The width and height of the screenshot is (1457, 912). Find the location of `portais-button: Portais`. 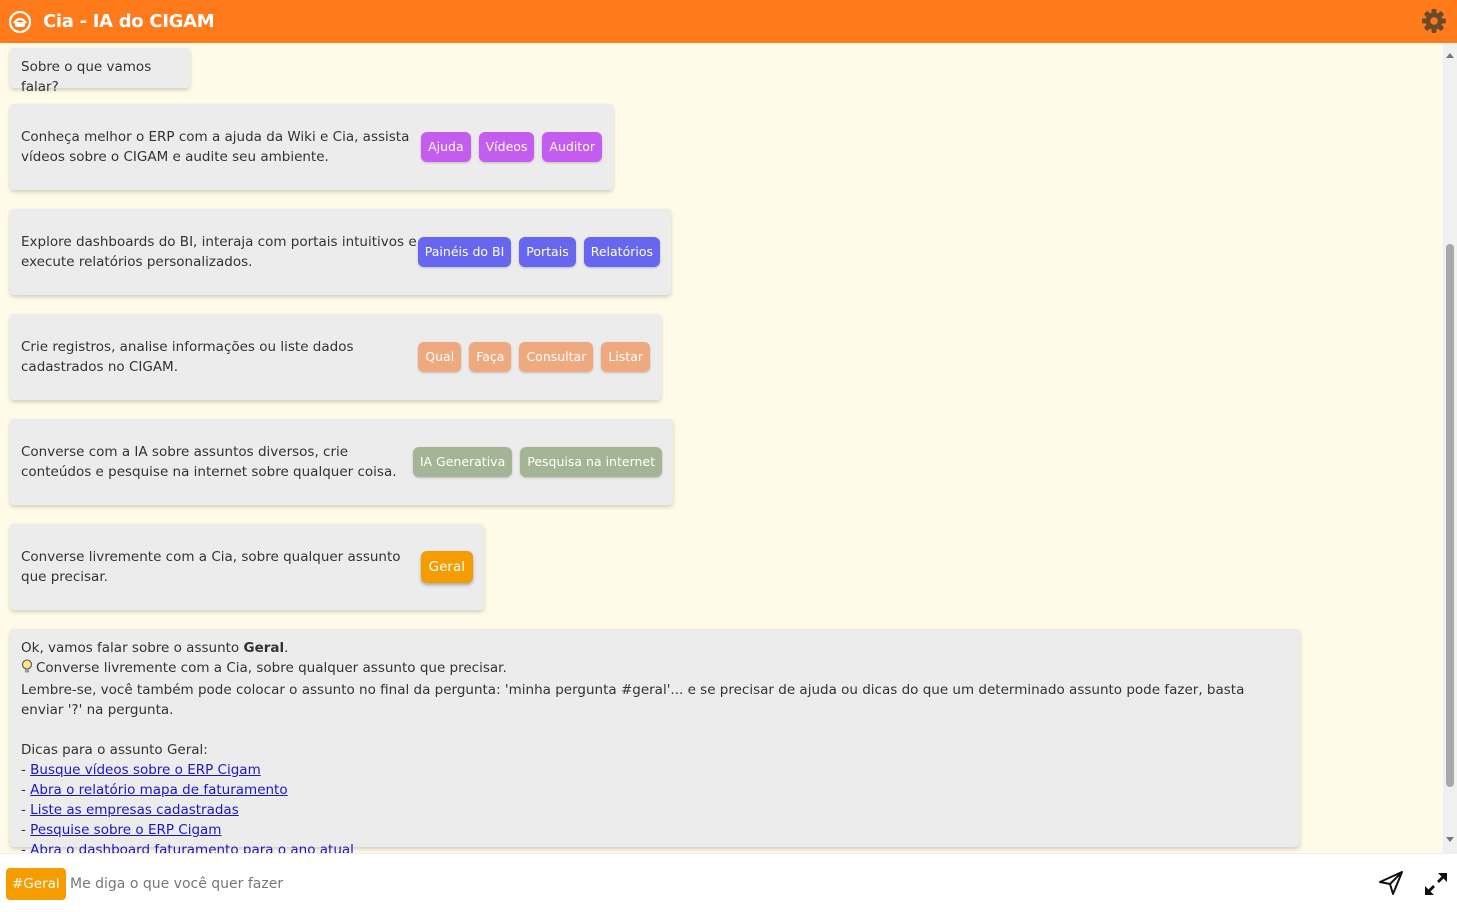

portais-button: Portais is located at coordinates (547, 252).